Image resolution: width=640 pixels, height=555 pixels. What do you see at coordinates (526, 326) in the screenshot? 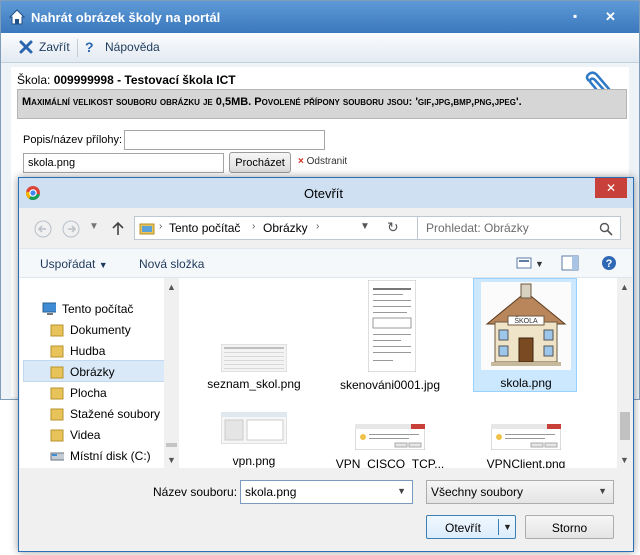
I see `school-building-thumbnail-icon: ŠKOLA` at bounding box center [526, 326].